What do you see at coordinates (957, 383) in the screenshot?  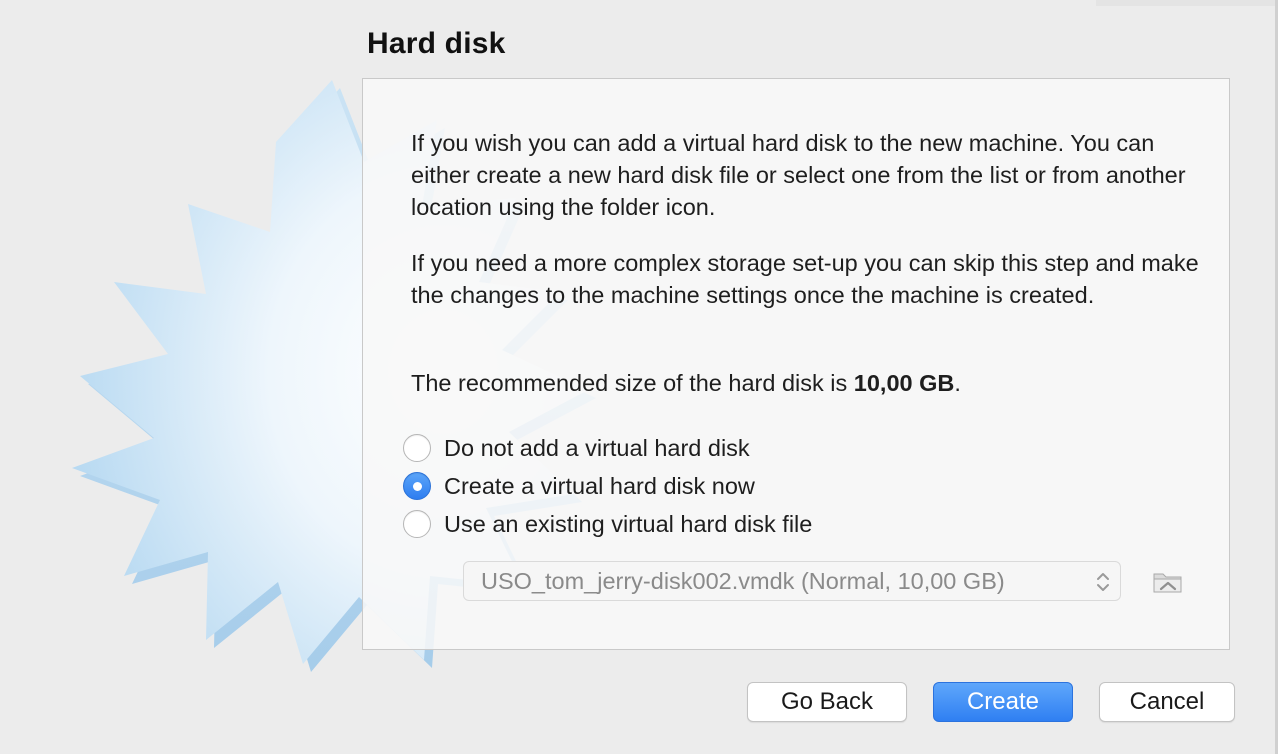 I see `recommended-suffix: .` at bounding box center [957, 383].